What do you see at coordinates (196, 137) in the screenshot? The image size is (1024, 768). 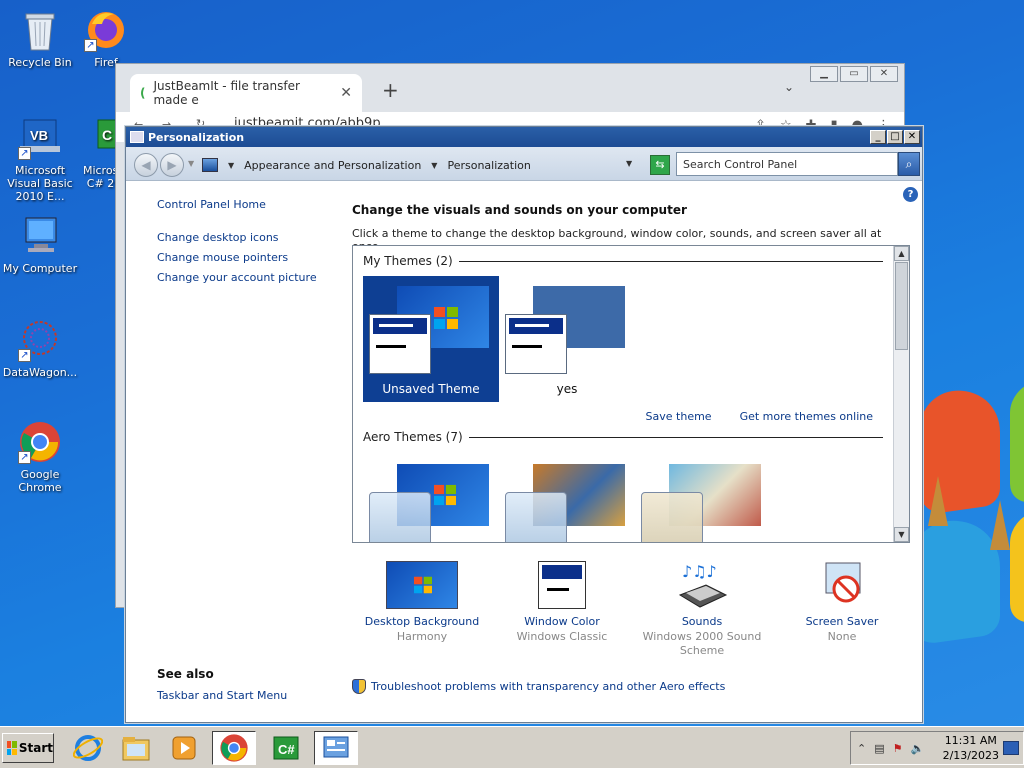 I see `window-title: Personalization` at bounding box center [196, 137].